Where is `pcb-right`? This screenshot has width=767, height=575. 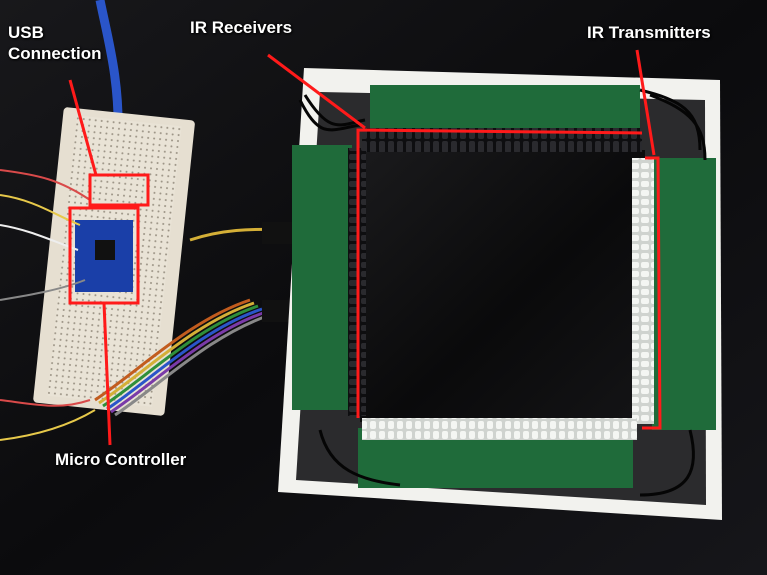 pcb-right is located at coordinates (684, 294).